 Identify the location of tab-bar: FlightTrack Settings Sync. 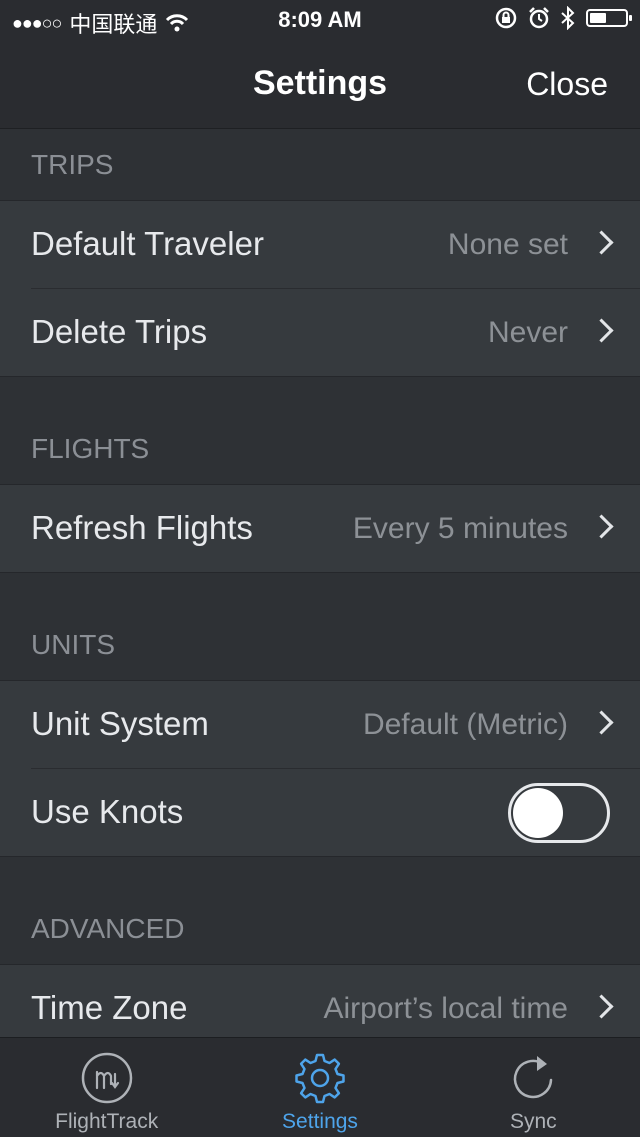
(320, 1087).